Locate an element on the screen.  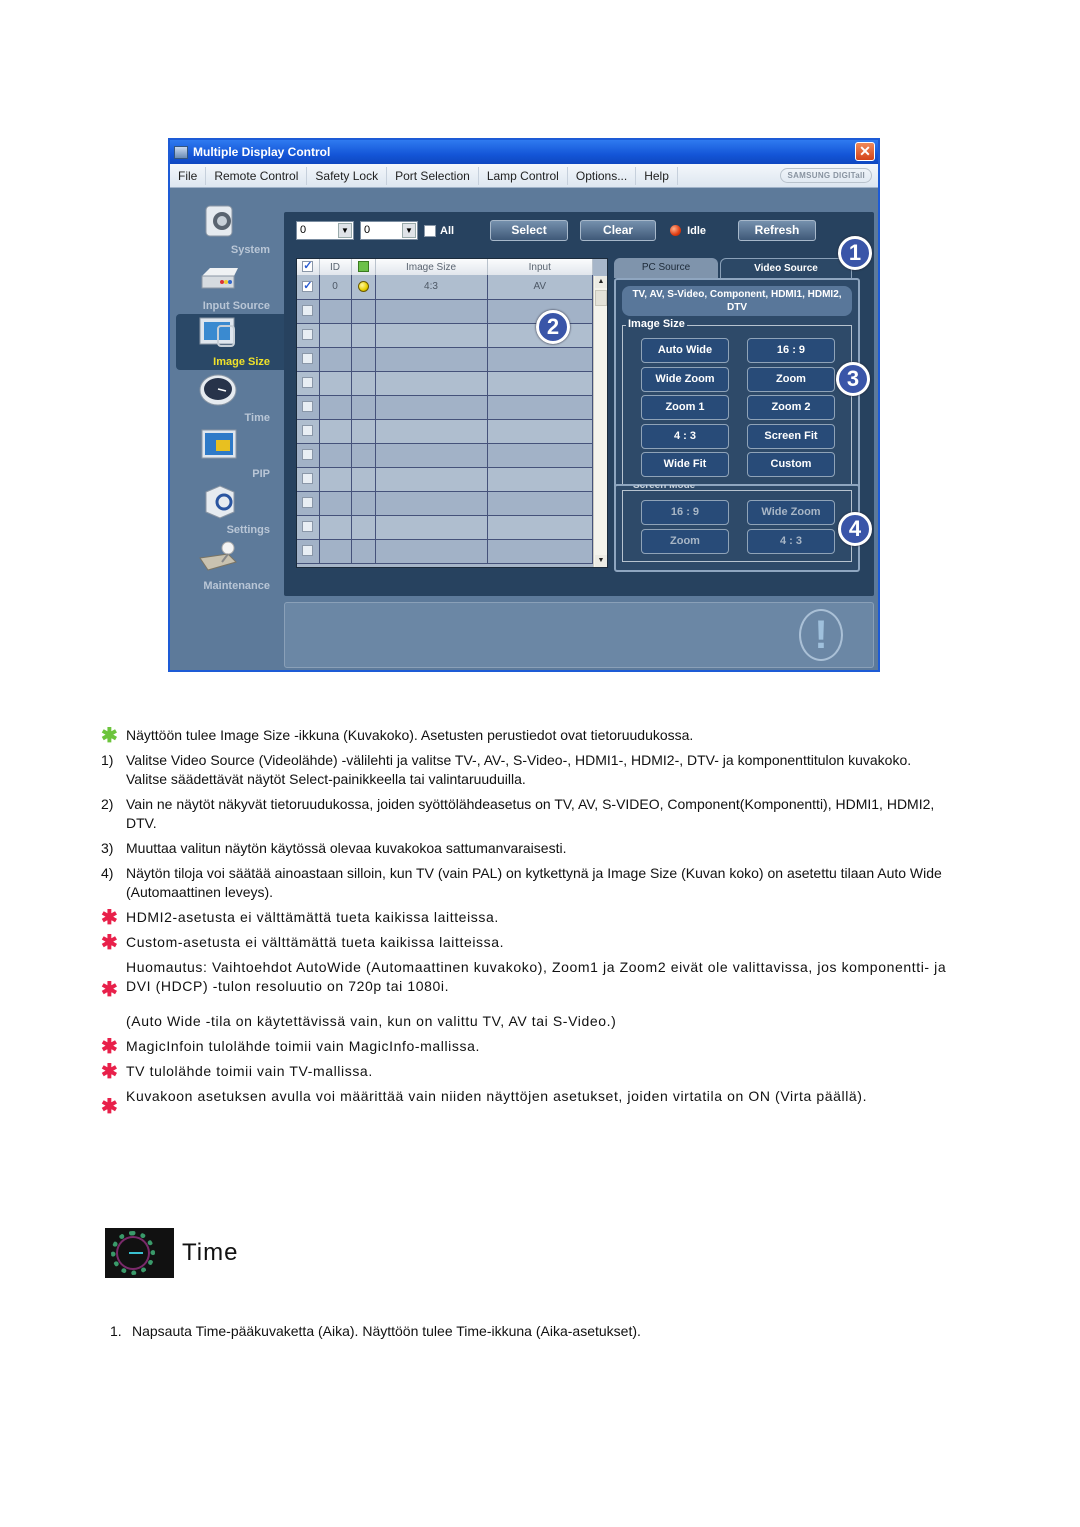
sidebar-item-system: System is located at coordinates (230, 230).